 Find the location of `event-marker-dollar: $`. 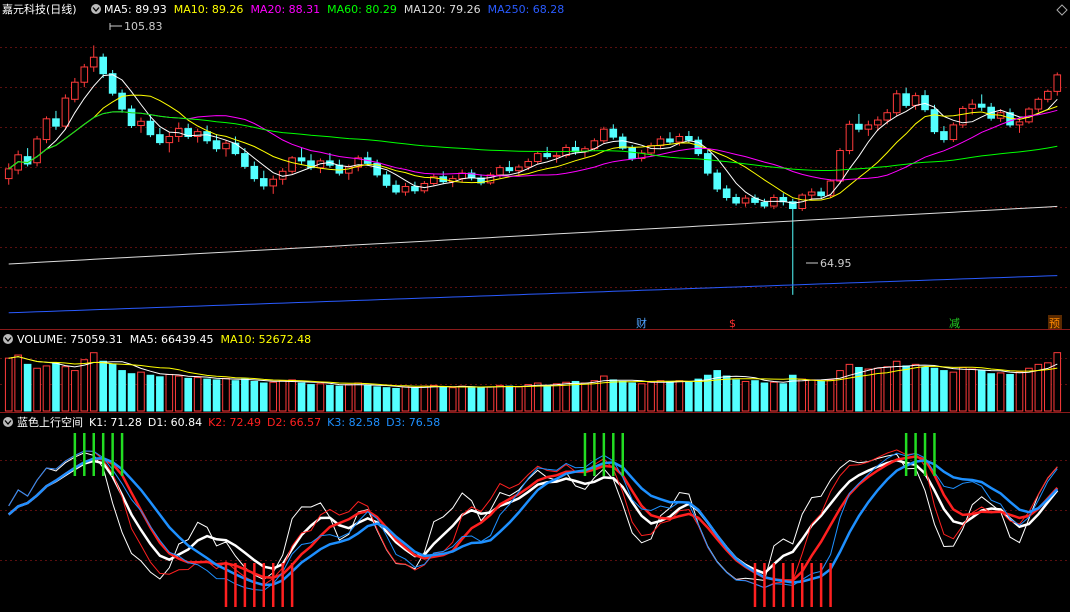

event-marker-dollar: $ is located at coordinates (732, 323).